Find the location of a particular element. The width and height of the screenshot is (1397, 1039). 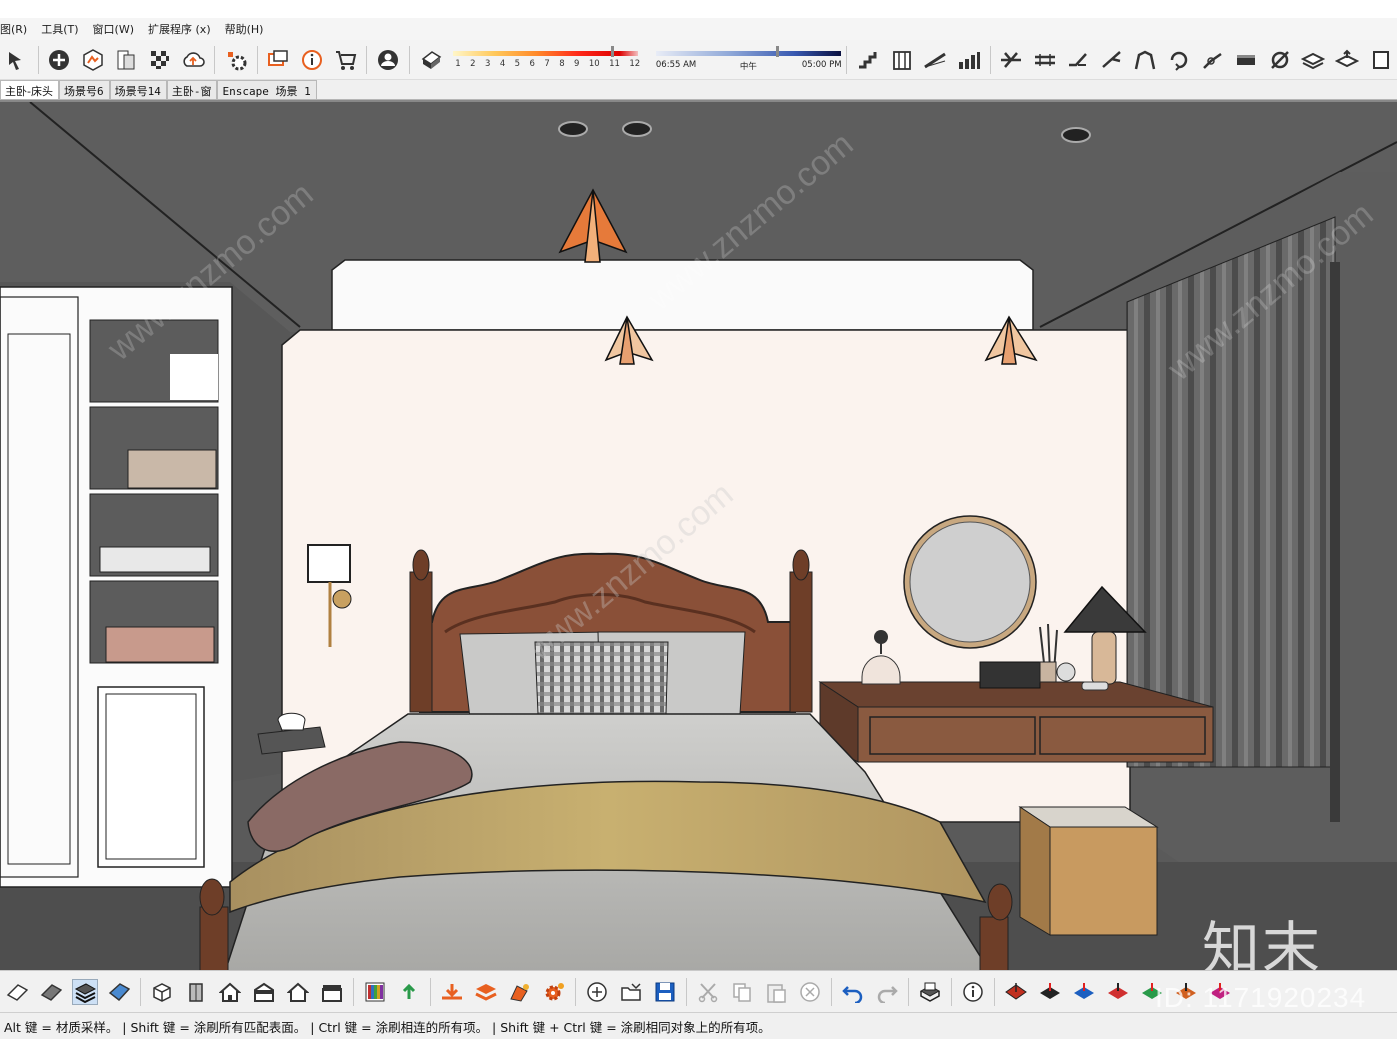

print-icon is located at coordinates (930, 992).